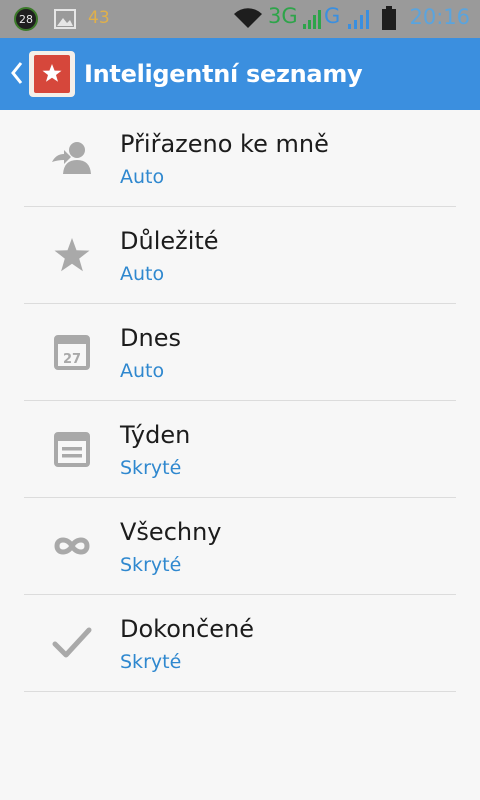 The height and width of the screenshot is (800, 480). I want to click on network-3g-label: 3G, so click(283, 16).